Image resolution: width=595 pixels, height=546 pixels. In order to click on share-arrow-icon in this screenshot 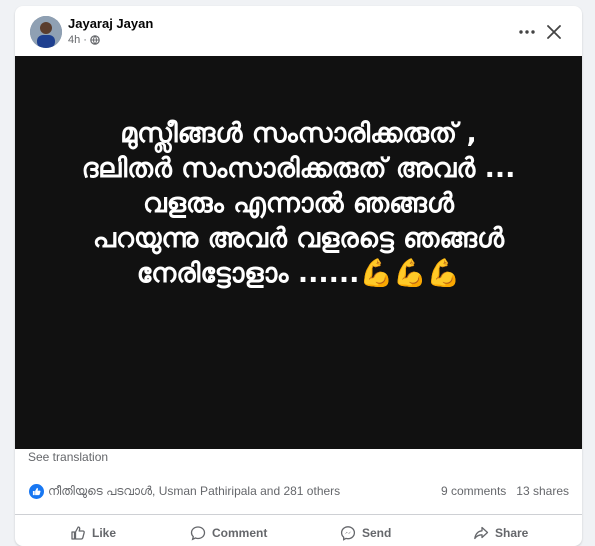, I will do `click(481, 533)`.